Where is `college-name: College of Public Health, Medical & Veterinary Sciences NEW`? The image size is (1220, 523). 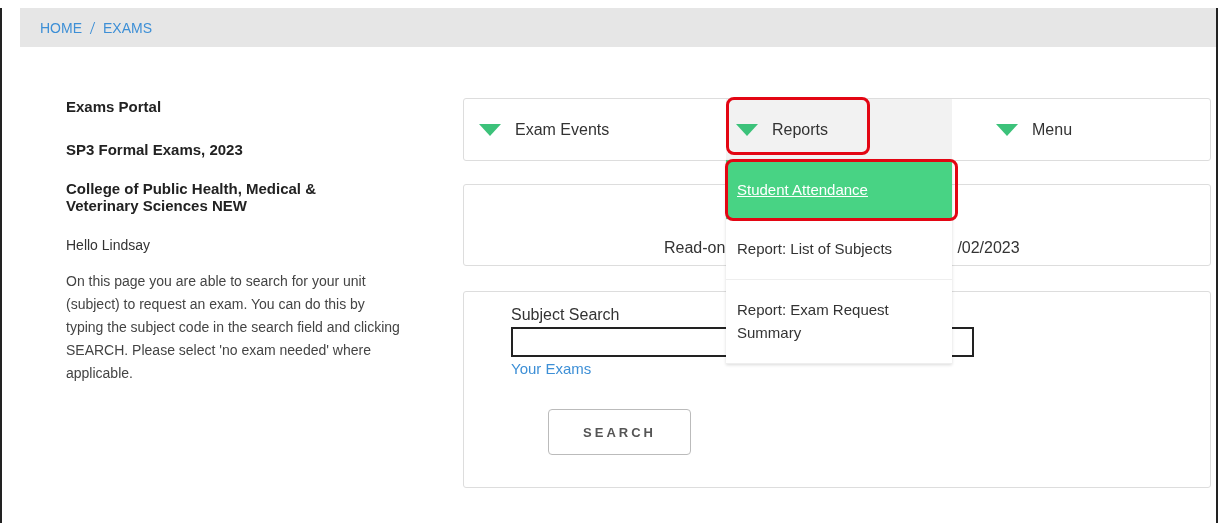 college-name: College of Public Health, Medical & Veterinary Sciences NEW is located at coordinates (192, 197).